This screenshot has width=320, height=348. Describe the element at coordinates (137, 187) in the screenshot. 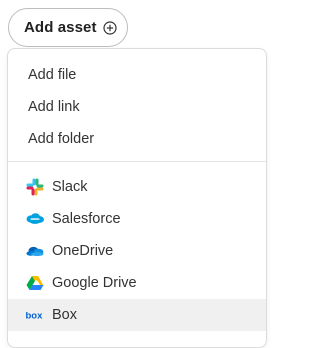

I see `menu-item-slack: Slack` at that location.